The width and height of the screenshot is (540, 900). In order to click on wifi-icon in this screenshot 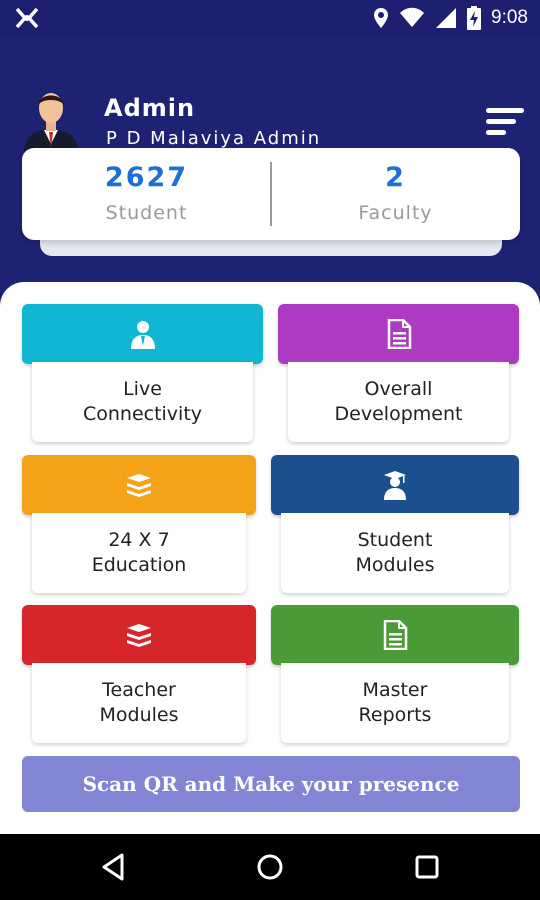, I will do `click(412, 17)`.